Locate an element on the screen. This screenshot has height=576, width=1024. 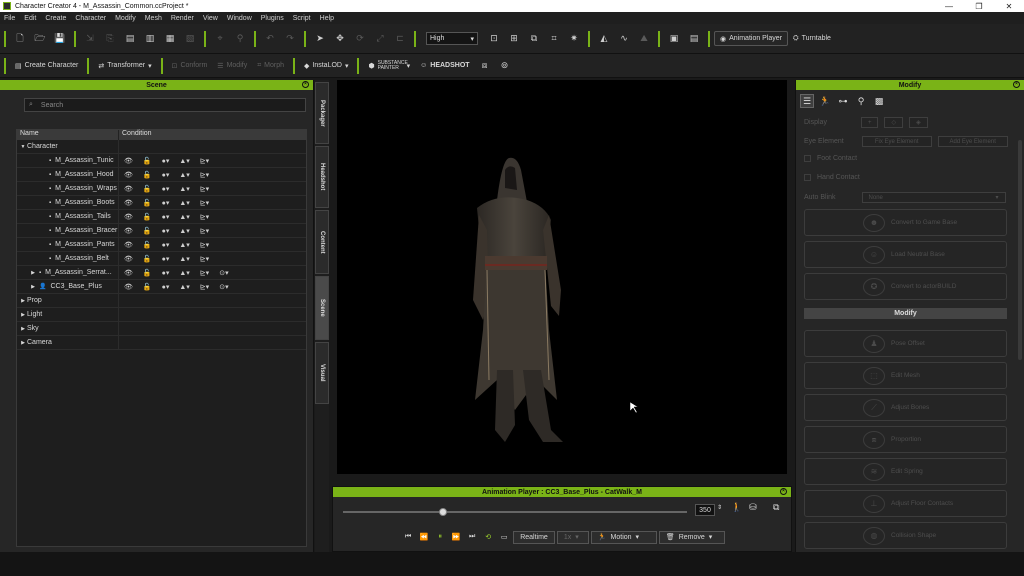
grid-icon: ▣ is located at coordinates (674, 39).